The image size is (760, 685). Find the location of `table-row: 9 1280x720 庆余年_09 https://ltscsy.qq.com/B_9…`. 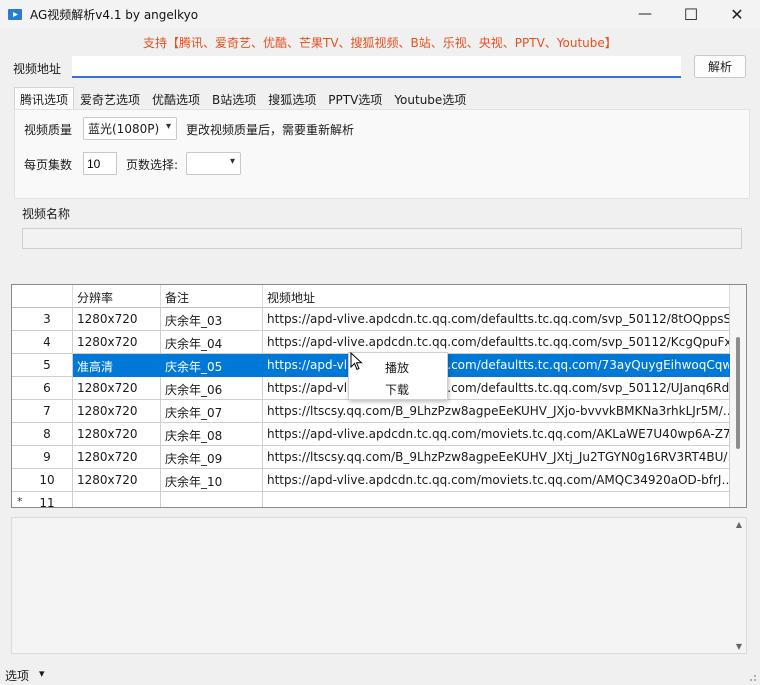

table-row: 9 1280x720 庆余年_09 https://ltscsy.qq.com/B_9… is located at coordinates (371, 457).